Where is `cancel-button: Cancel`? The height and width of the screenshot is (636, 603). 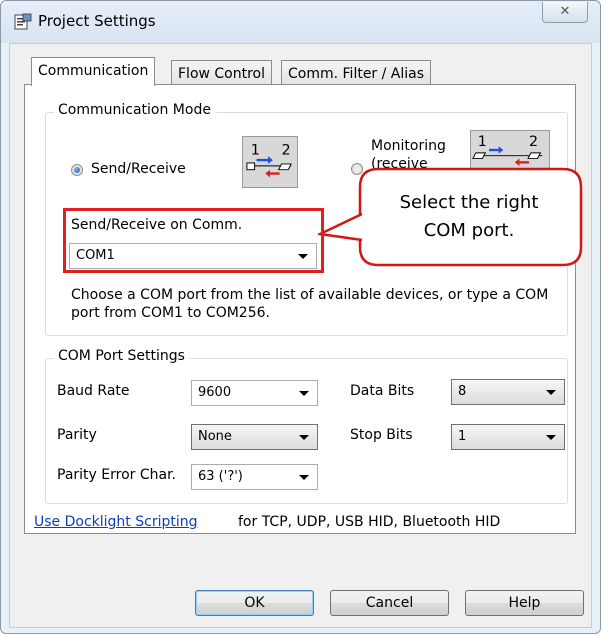 cancel-button: Cancel is located at coordinates (389, 603).